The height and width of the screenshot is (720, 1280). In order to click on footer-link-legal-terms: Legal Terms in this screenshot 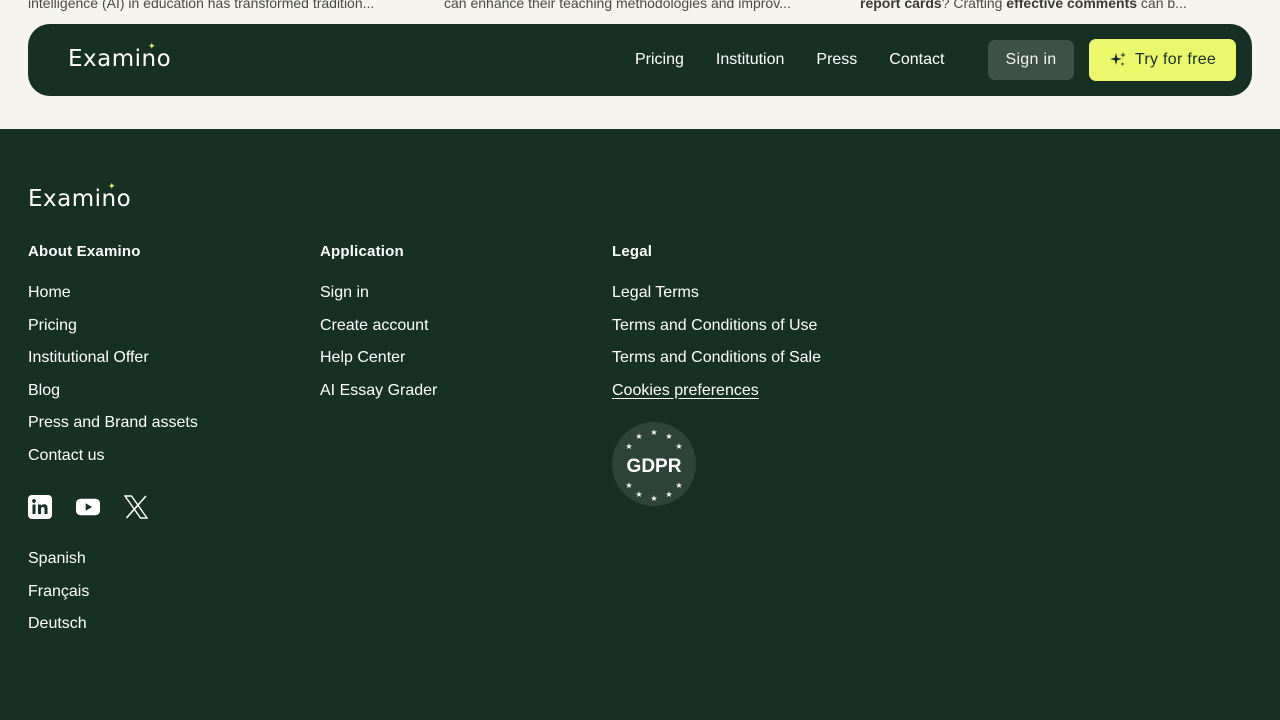, I will do `click(716, 299)`.